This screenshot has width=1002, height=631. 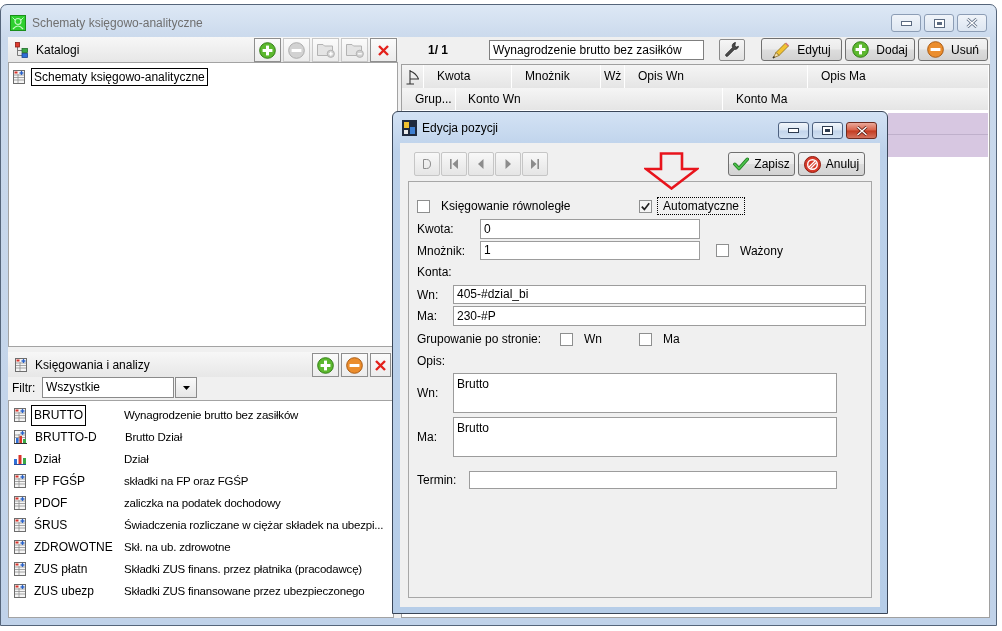 I want to click on checkbox-label: Automatyczne, so click(x=701, y=206).